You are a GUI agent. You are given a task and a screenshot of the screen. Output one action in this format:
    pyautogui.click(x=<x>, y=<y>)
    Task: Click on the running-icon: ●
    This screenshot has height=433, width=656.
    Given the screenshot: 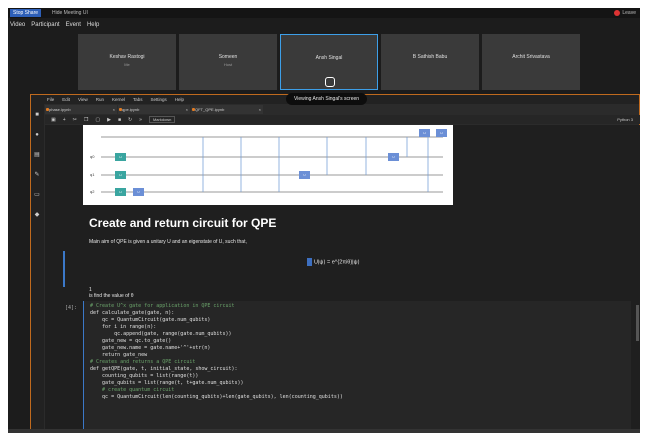 What is the action you would take?
    pyautogui.click(x=37, y=135)
    